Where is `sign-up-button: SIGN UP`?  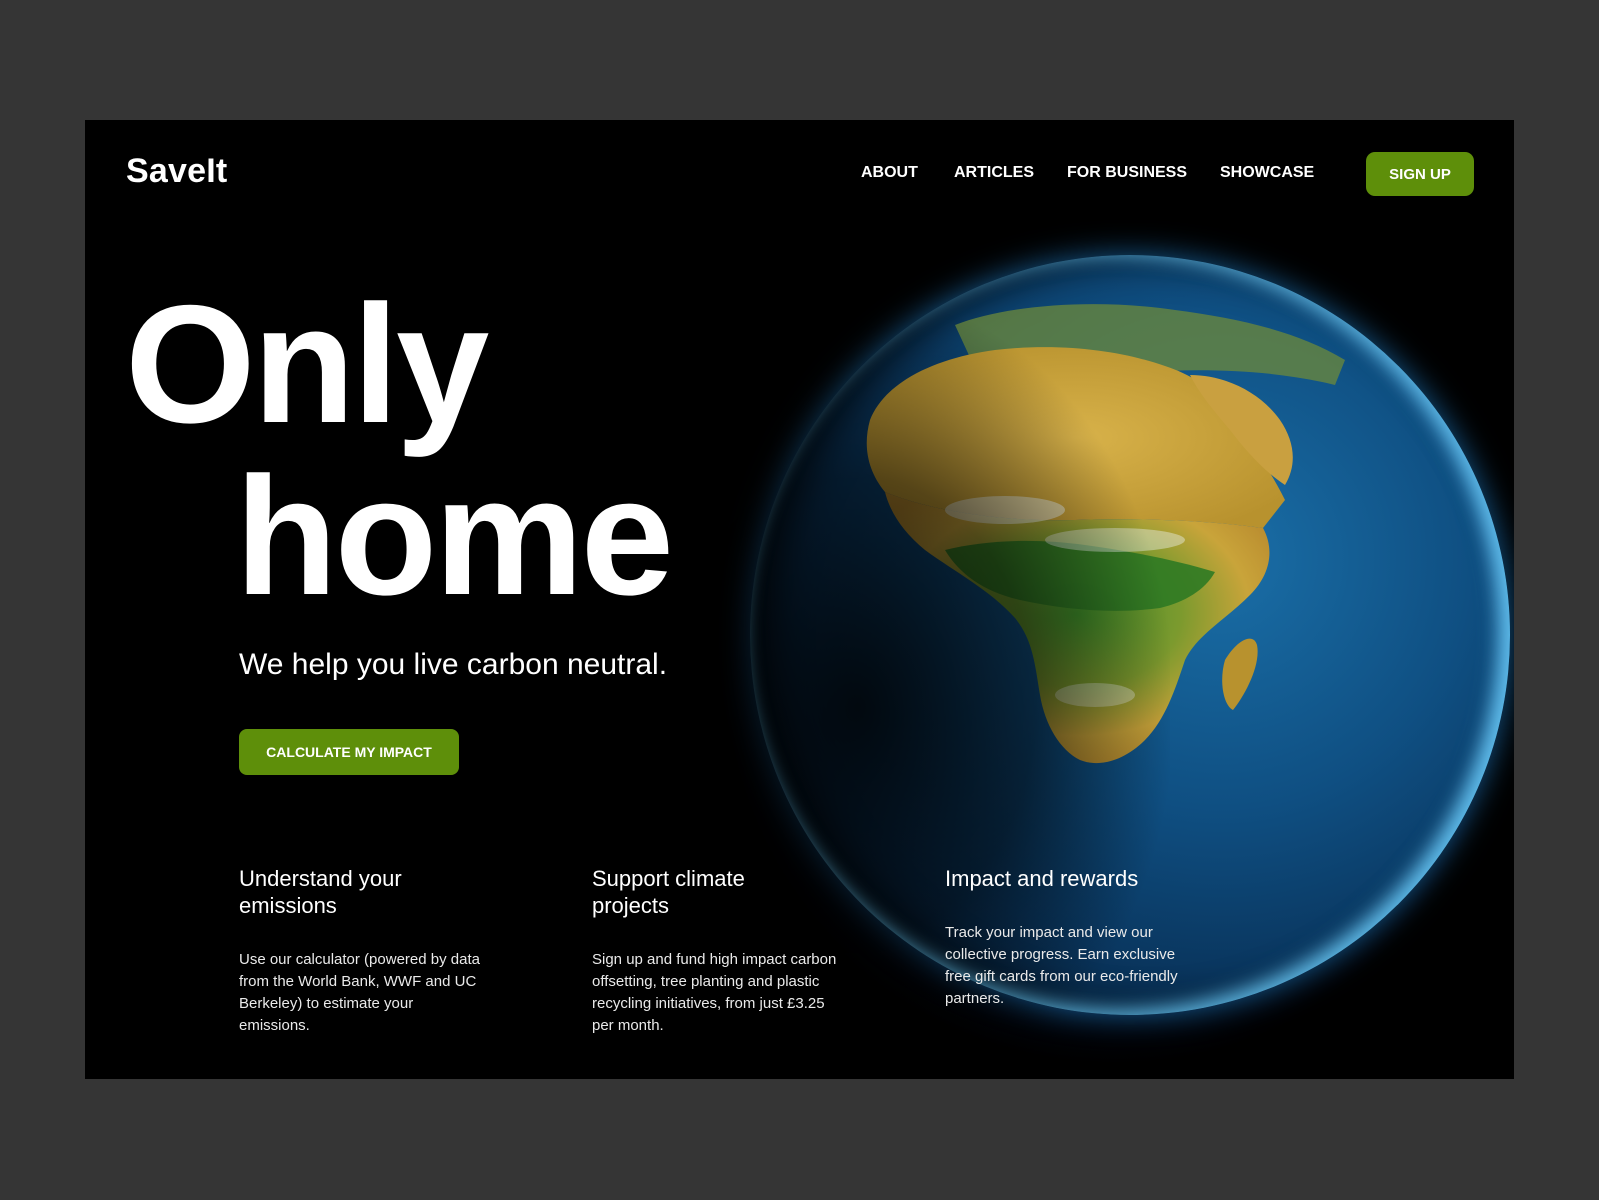
sign-up-button: SIGN UP is located at coordinates (1420, 174).